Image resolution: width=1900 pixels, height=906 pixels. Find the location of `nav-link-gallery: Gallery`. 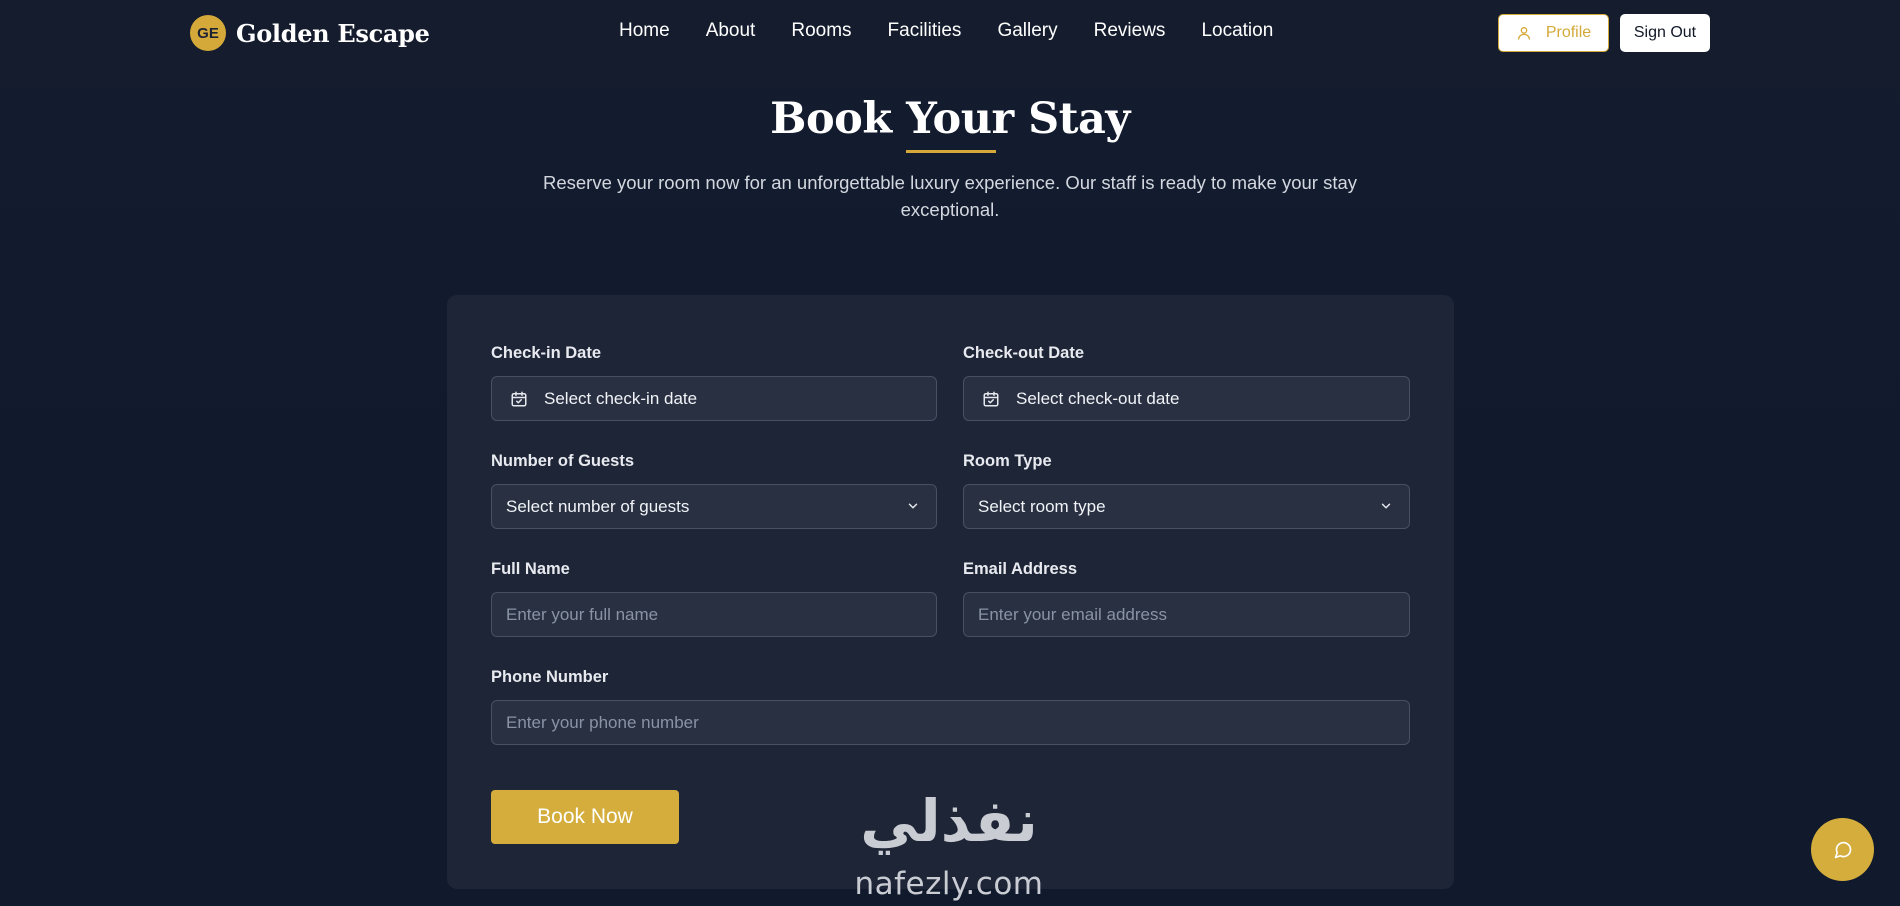

nav-link-gallery: Gallery is located at coordinates (1027, 31).